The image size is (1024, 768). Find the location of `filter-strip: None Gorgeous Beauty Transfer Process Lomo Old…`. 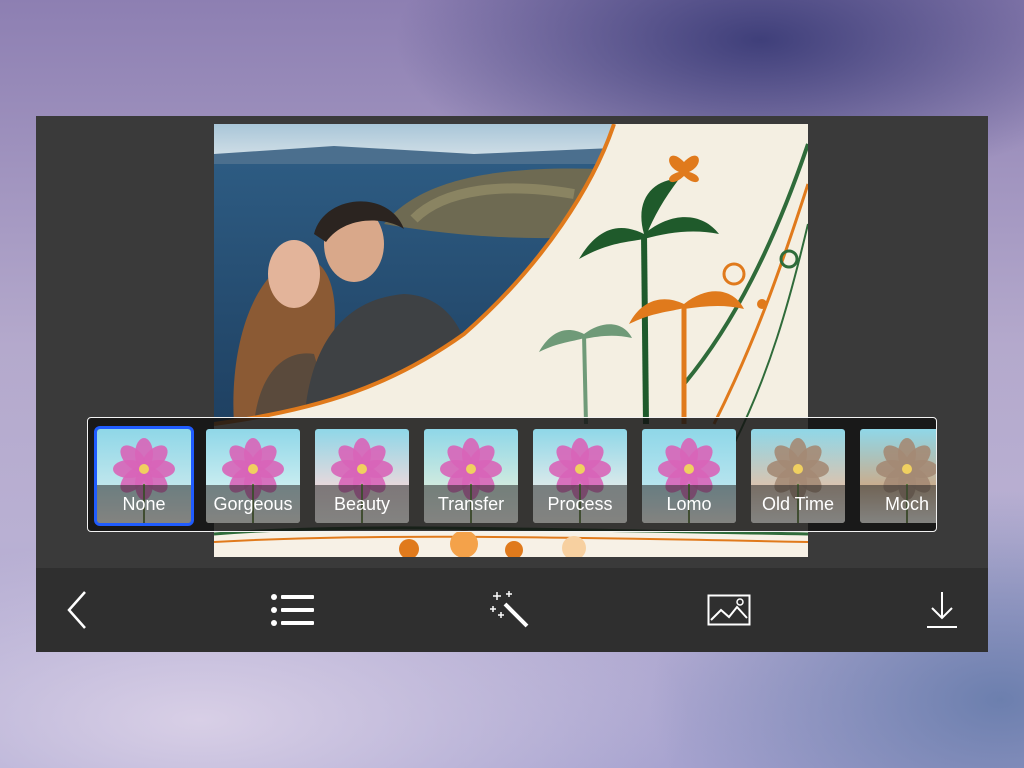

filter-strip: None Gorgeous Beauty Transfer Process Lomo Old… is located at coordinates (512, 474).